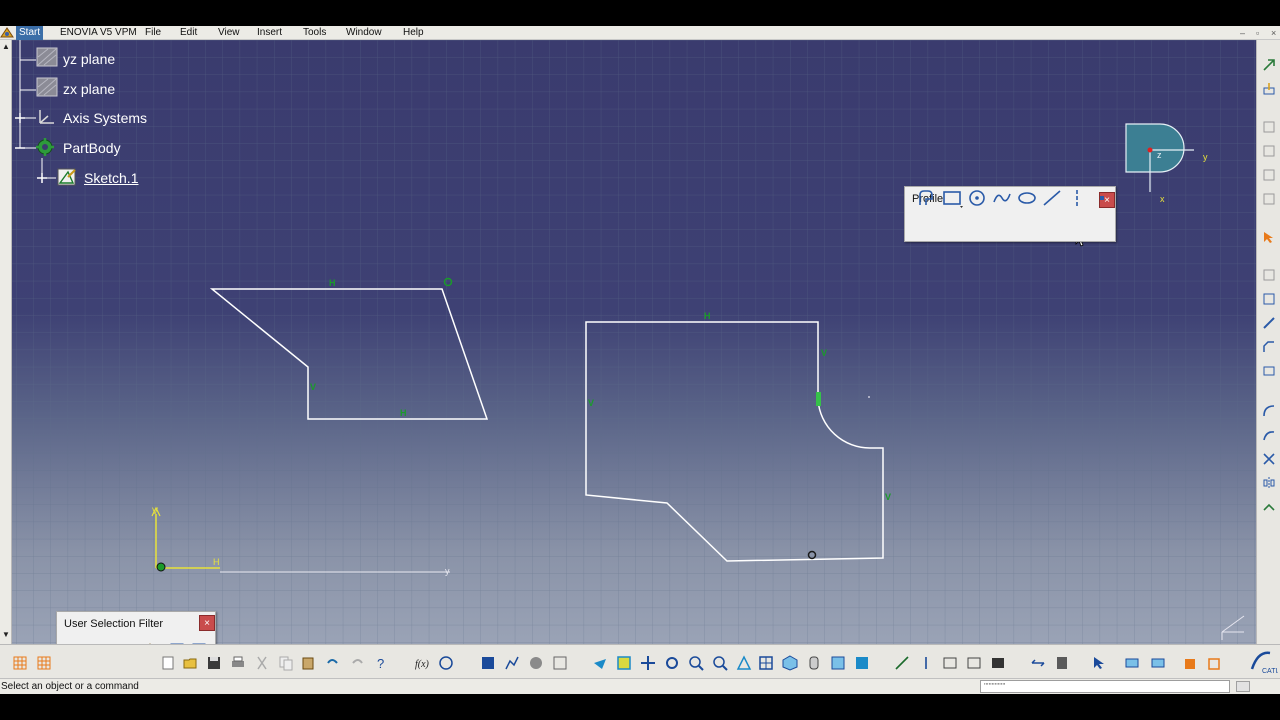 The image size is (1280, 720). What do you see at coordinates (1010, 214) in the screenshot?
I see `profile-toolbar: Profile ×` at bounding box center [1010, 214].